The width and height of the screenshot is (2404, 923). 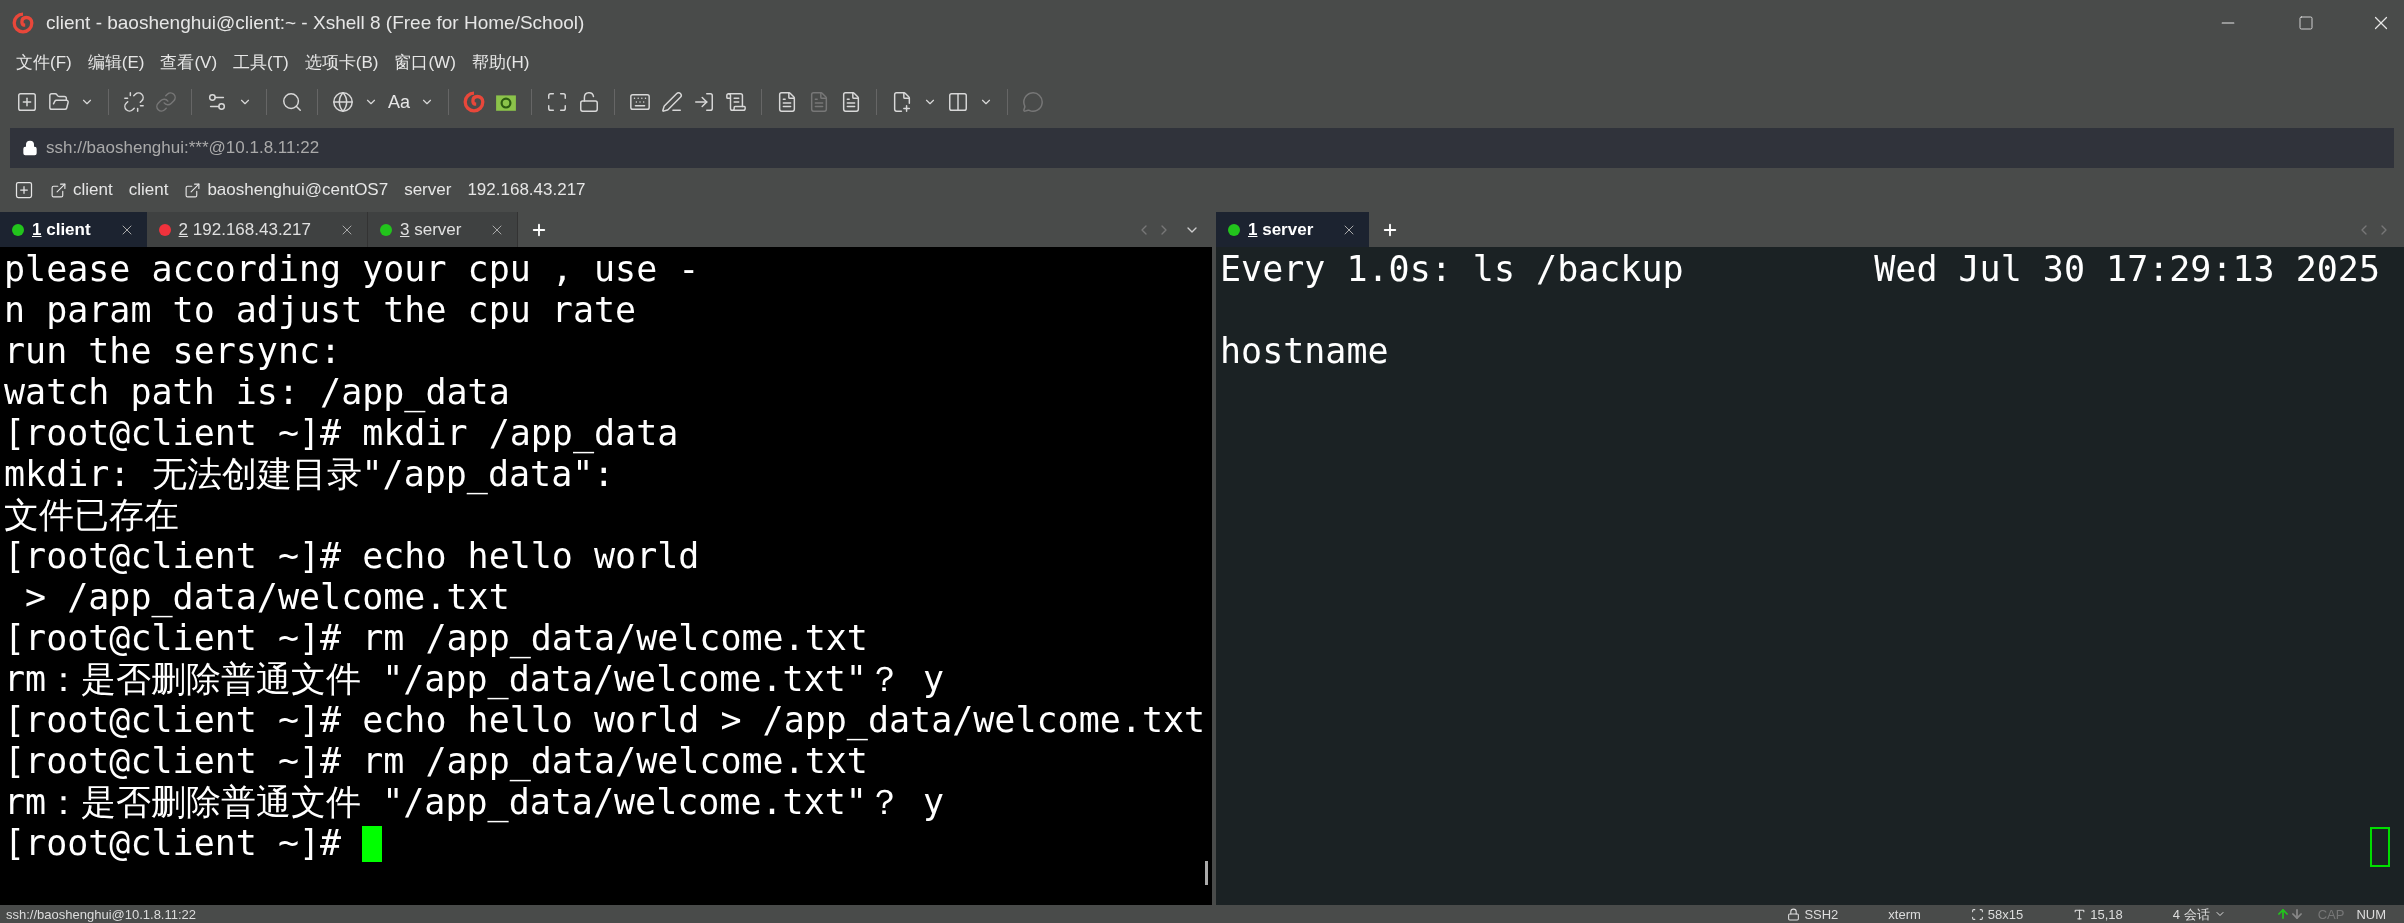 I want to click on terminal-line: watch path is: /app_data, so click(x=257, y=392).